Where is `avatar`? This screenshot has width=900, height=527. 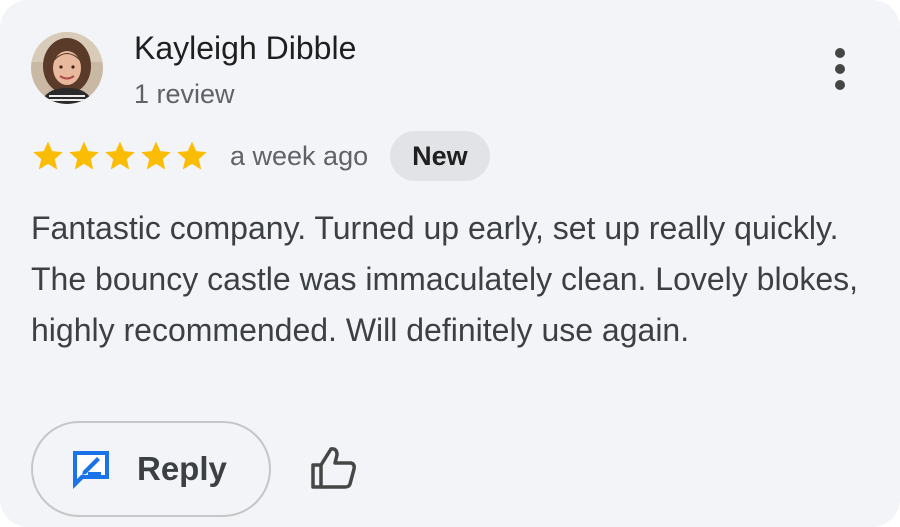 avatar is located at coordinates (67, 68).